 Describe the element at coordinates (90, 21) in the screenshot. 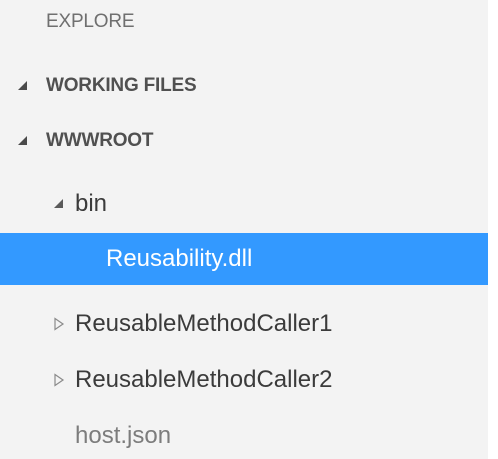

I see `explorer-header: EXPLORE` at that location.